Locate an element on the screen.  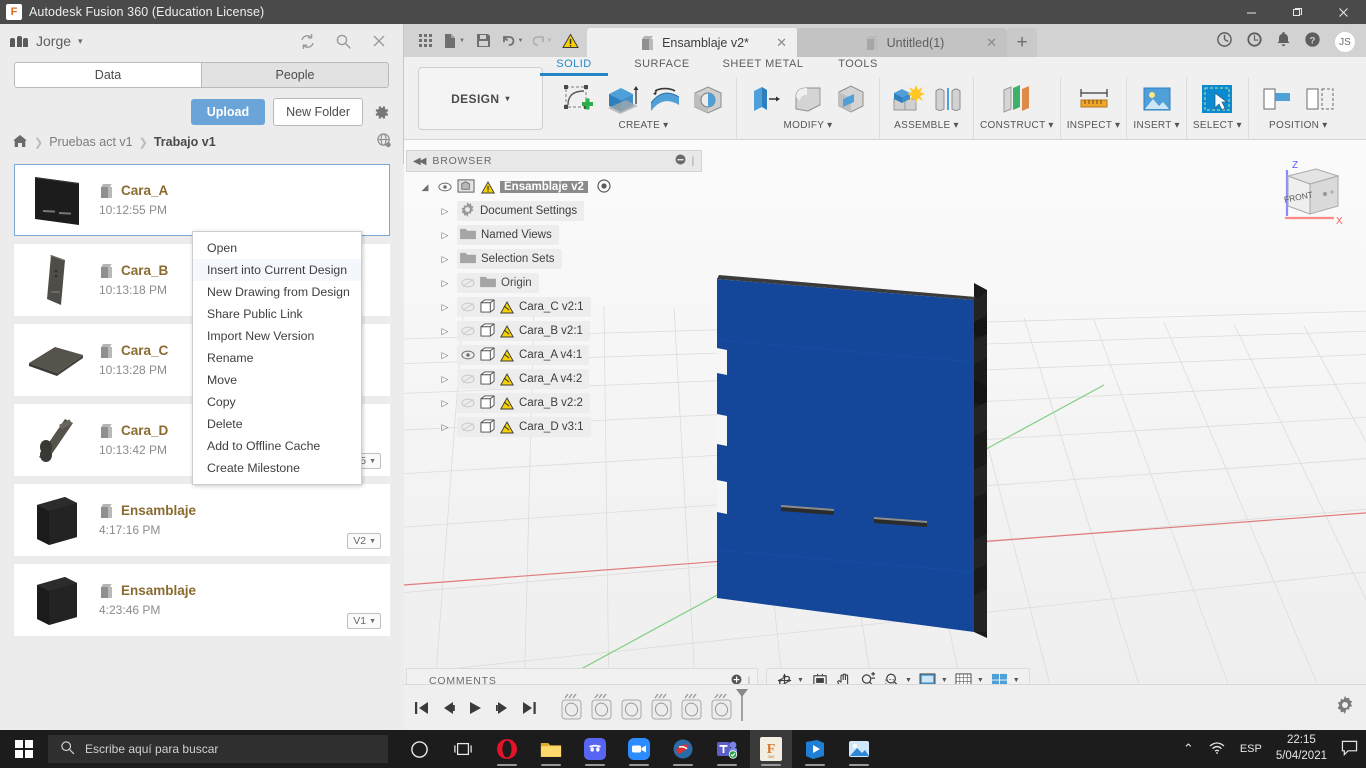
opera-icon is located at coordinates (507, 749).